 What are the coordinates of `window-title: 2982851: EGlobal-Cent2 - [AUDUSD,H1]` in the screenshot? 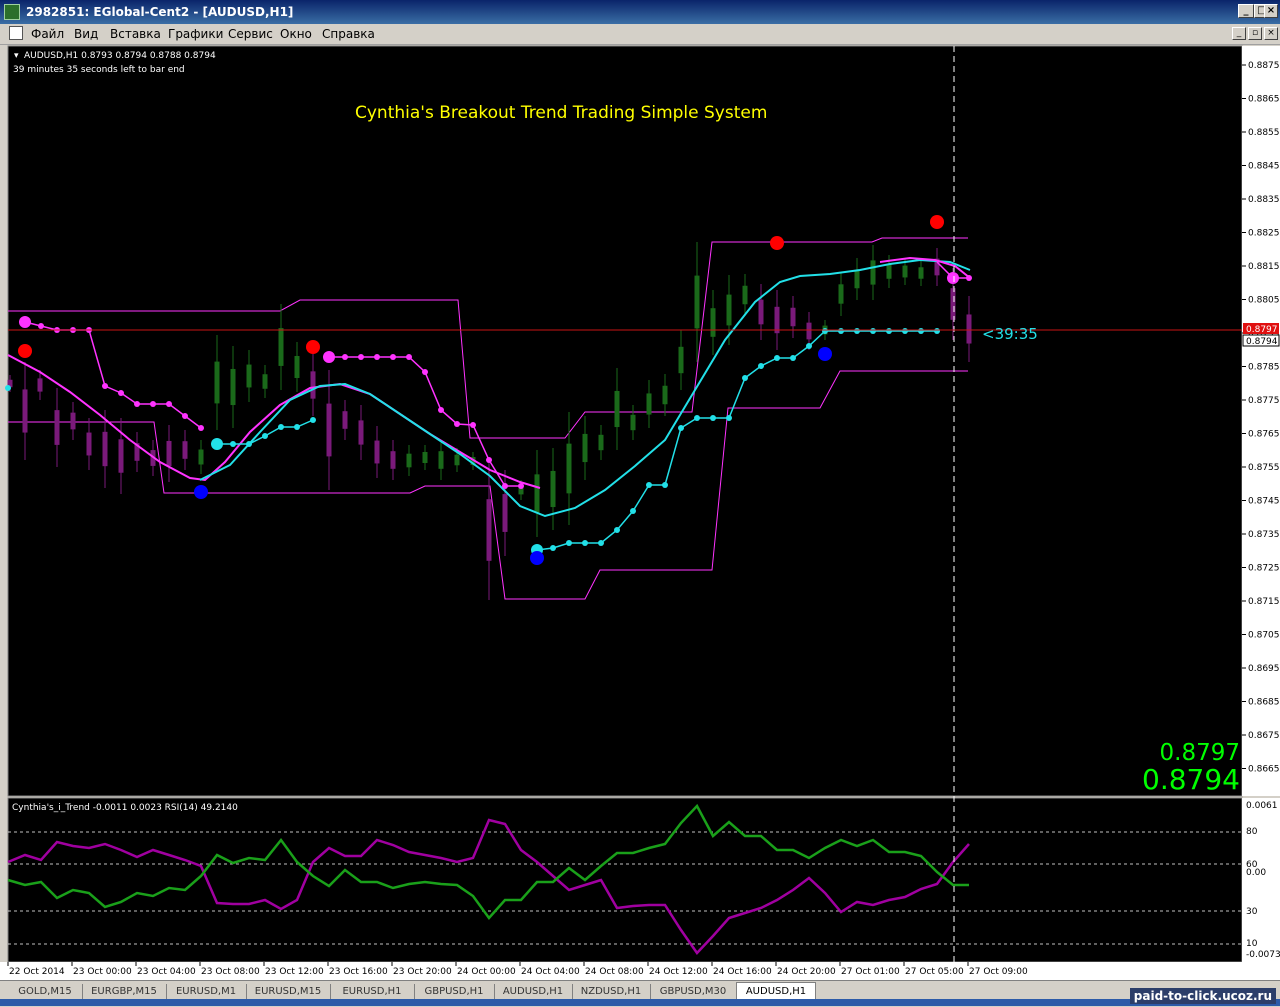 It's located at (160, 12).